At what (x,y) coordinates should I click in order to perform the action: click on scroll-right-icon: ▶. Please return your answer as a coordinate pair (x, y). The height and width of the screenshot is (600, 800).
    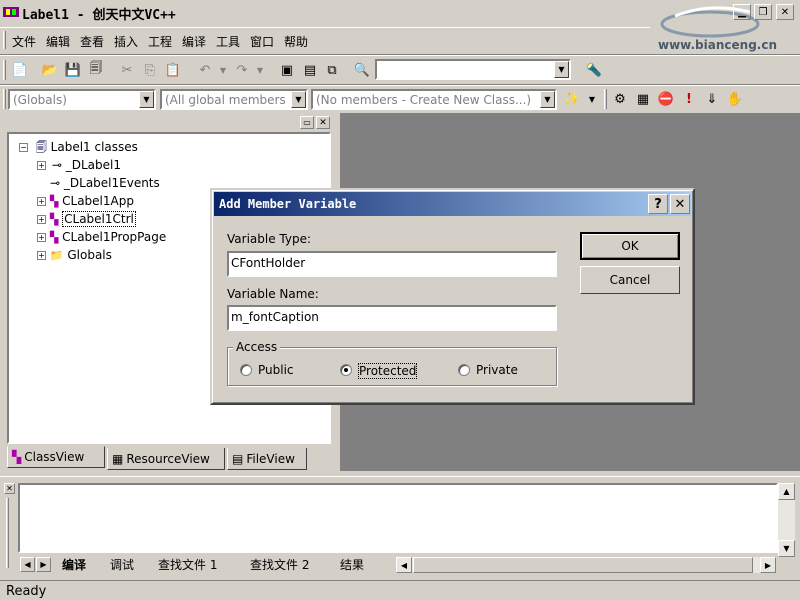
    Looking at the image, I should click on (768, 565).